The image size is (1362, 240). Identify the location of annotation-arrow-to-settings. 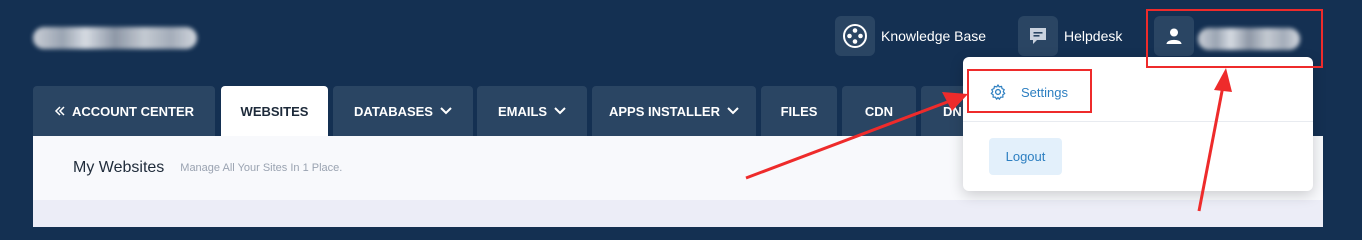
(848, 139).